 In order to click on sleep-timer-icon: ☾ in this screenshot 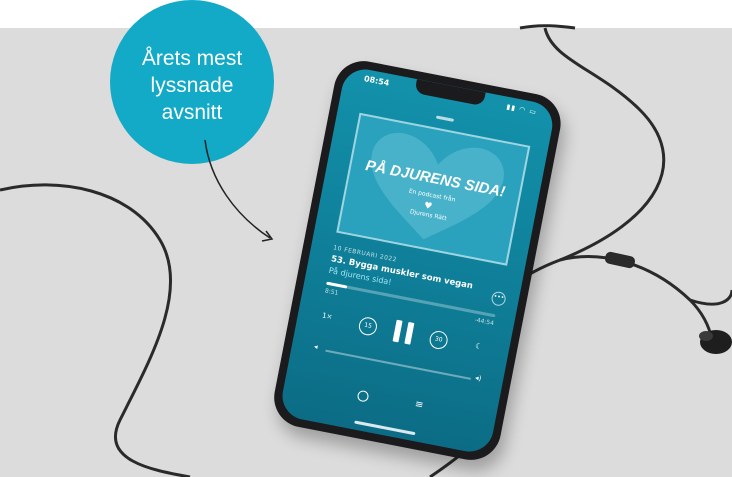, I will do `click(478, 346)`.